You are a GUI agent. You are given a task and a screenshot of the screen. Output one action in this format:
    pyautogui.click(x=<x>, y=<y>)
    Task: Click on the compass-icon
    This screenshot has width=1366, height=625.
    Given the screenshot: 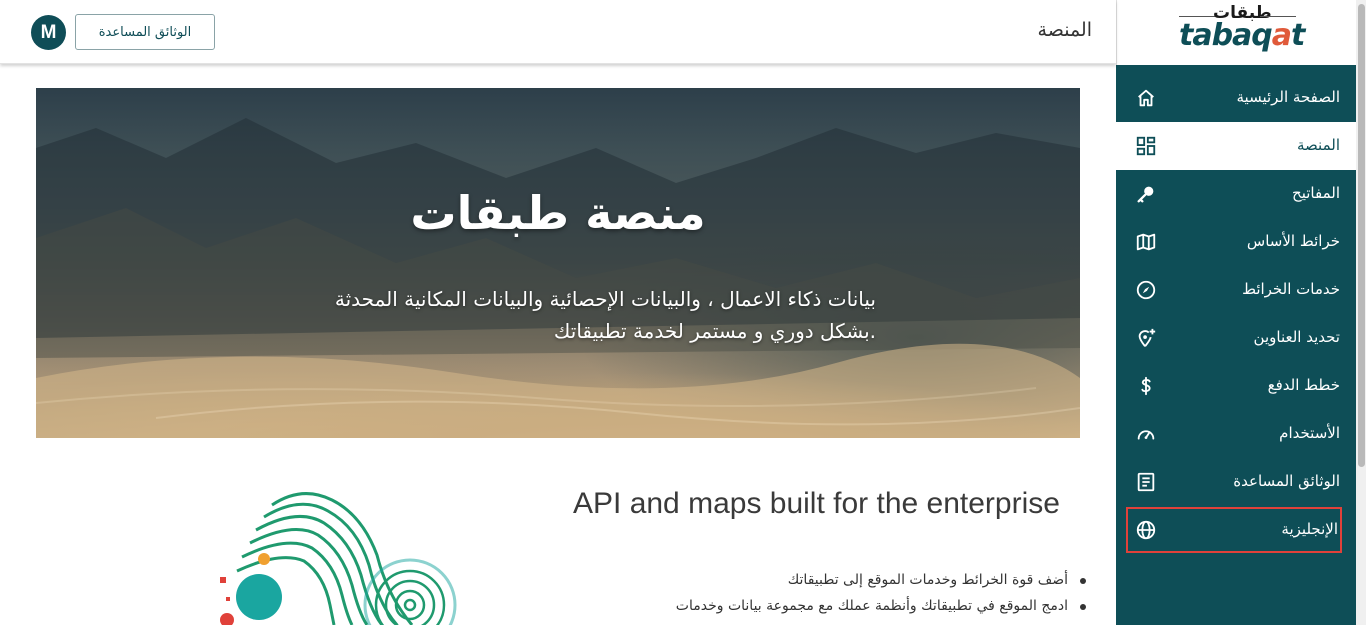 What is the action you would take?
    pyautogui.click(x=1146, y=290)
    